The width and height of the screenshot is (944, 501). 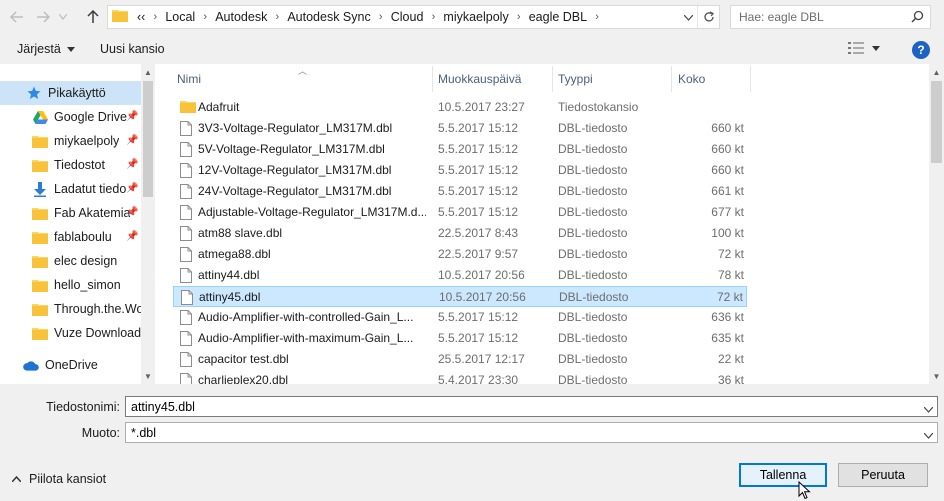 What do you see at coordinates (575, 79) in the screenshot?
I see `column-type: Tyyppi` at bounding box center [575, 79].